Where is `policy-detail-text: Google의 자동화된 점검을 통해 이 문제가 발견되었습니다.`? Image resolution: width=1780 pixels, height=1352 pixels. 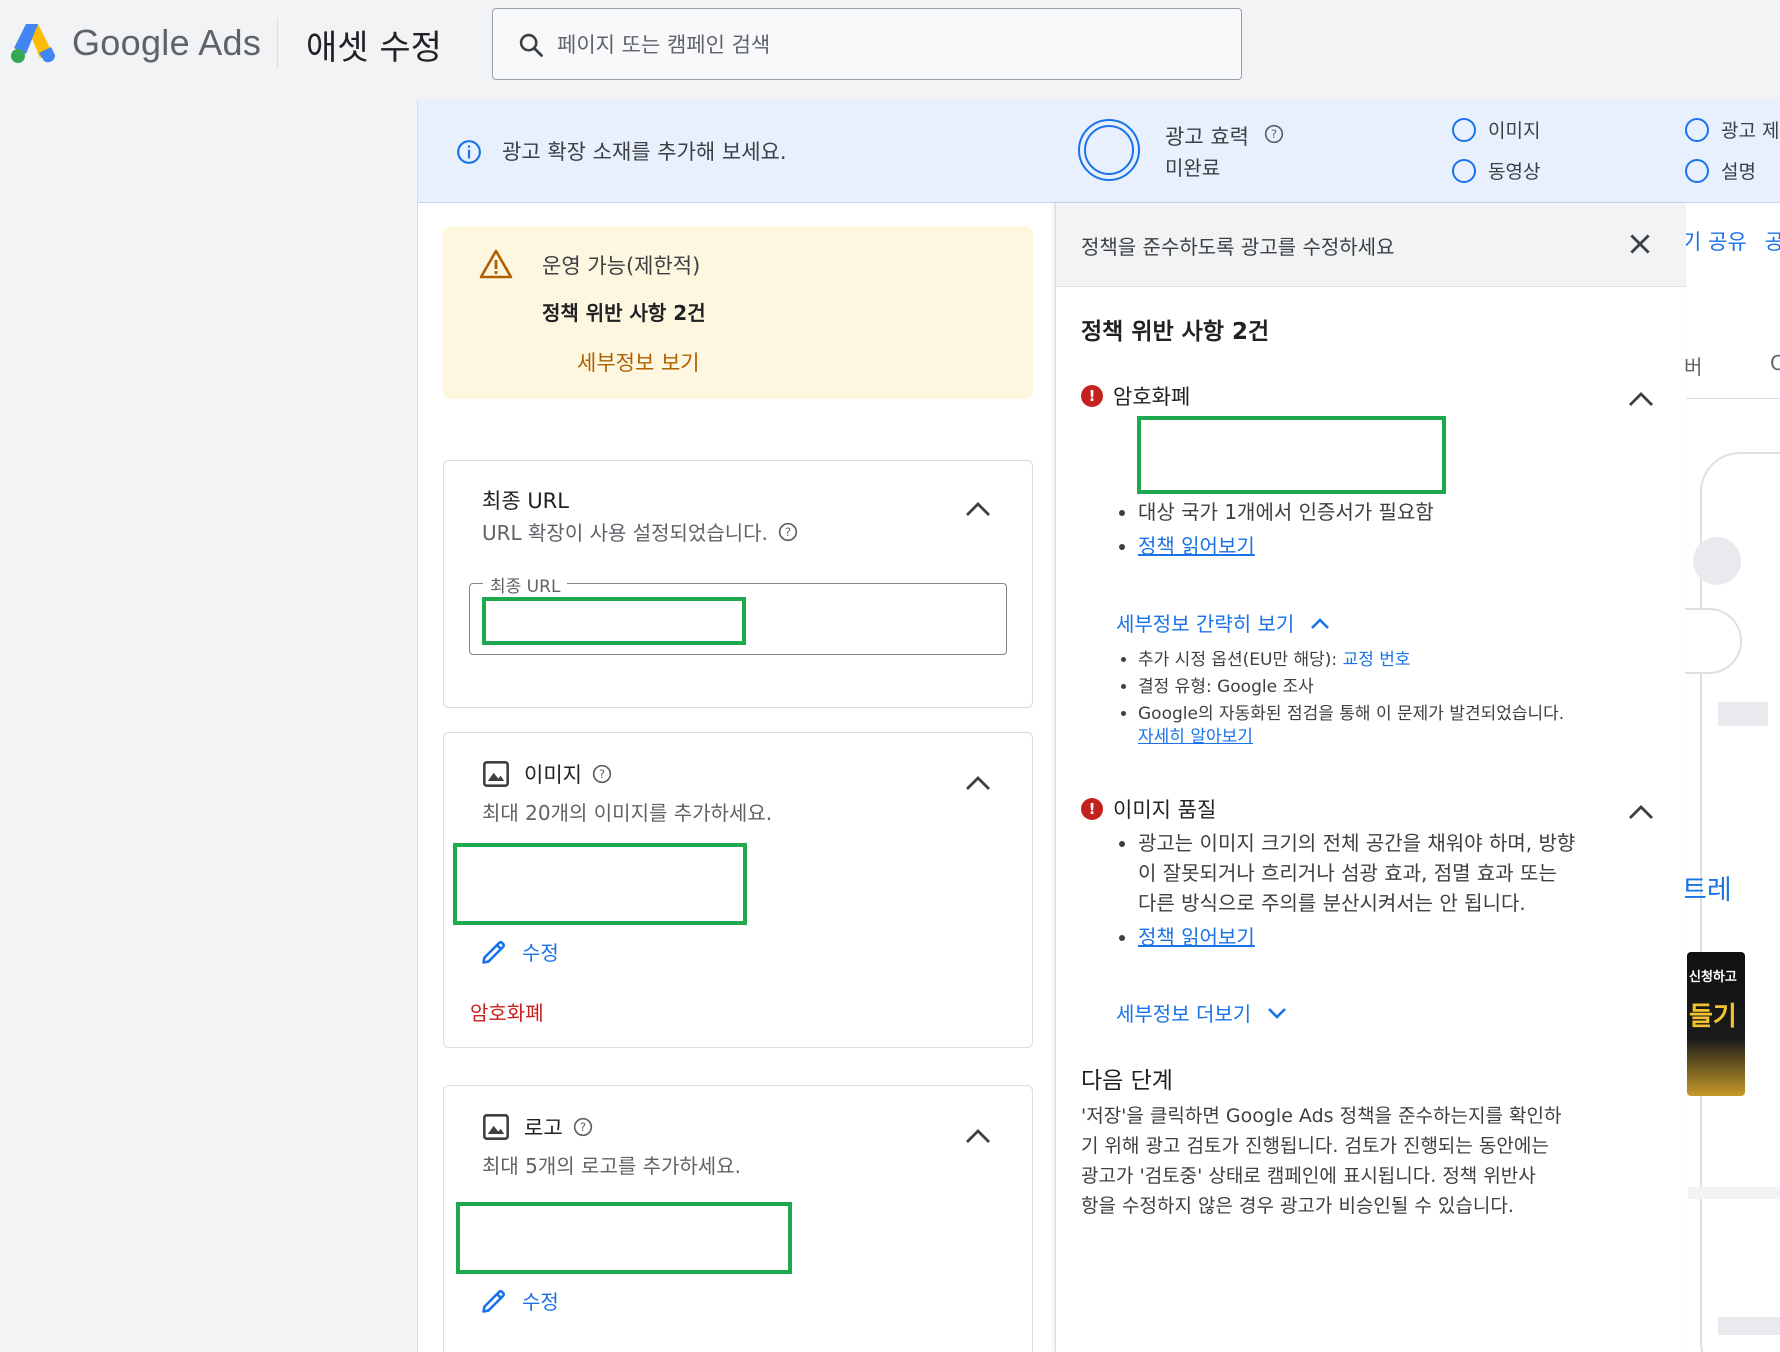 policy-detail-text: Google의 자동화된 점검을 통해 이 문제가 발견되었습니다. is located at coordinates (1351, 714).